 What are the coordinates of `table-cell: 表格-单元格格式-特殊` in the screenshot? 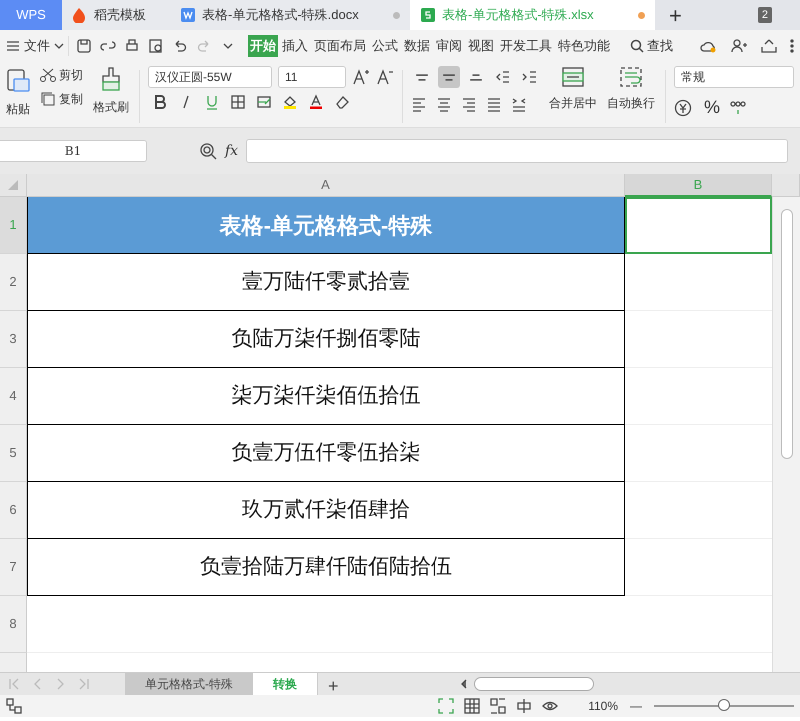 It's located at (326, 225).